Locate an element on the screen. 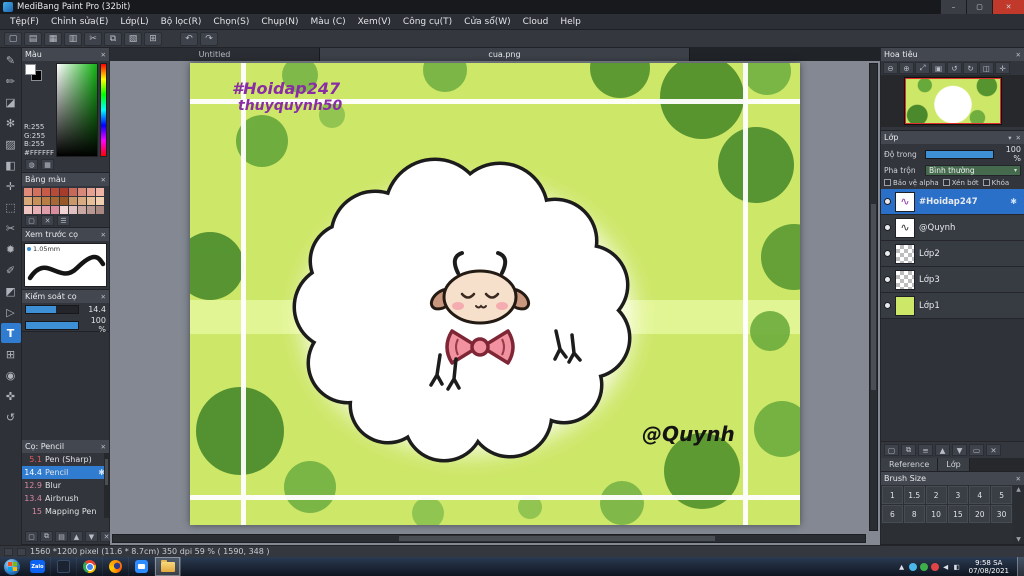  cut-button: ✂ is located at coordinates (93, 38).